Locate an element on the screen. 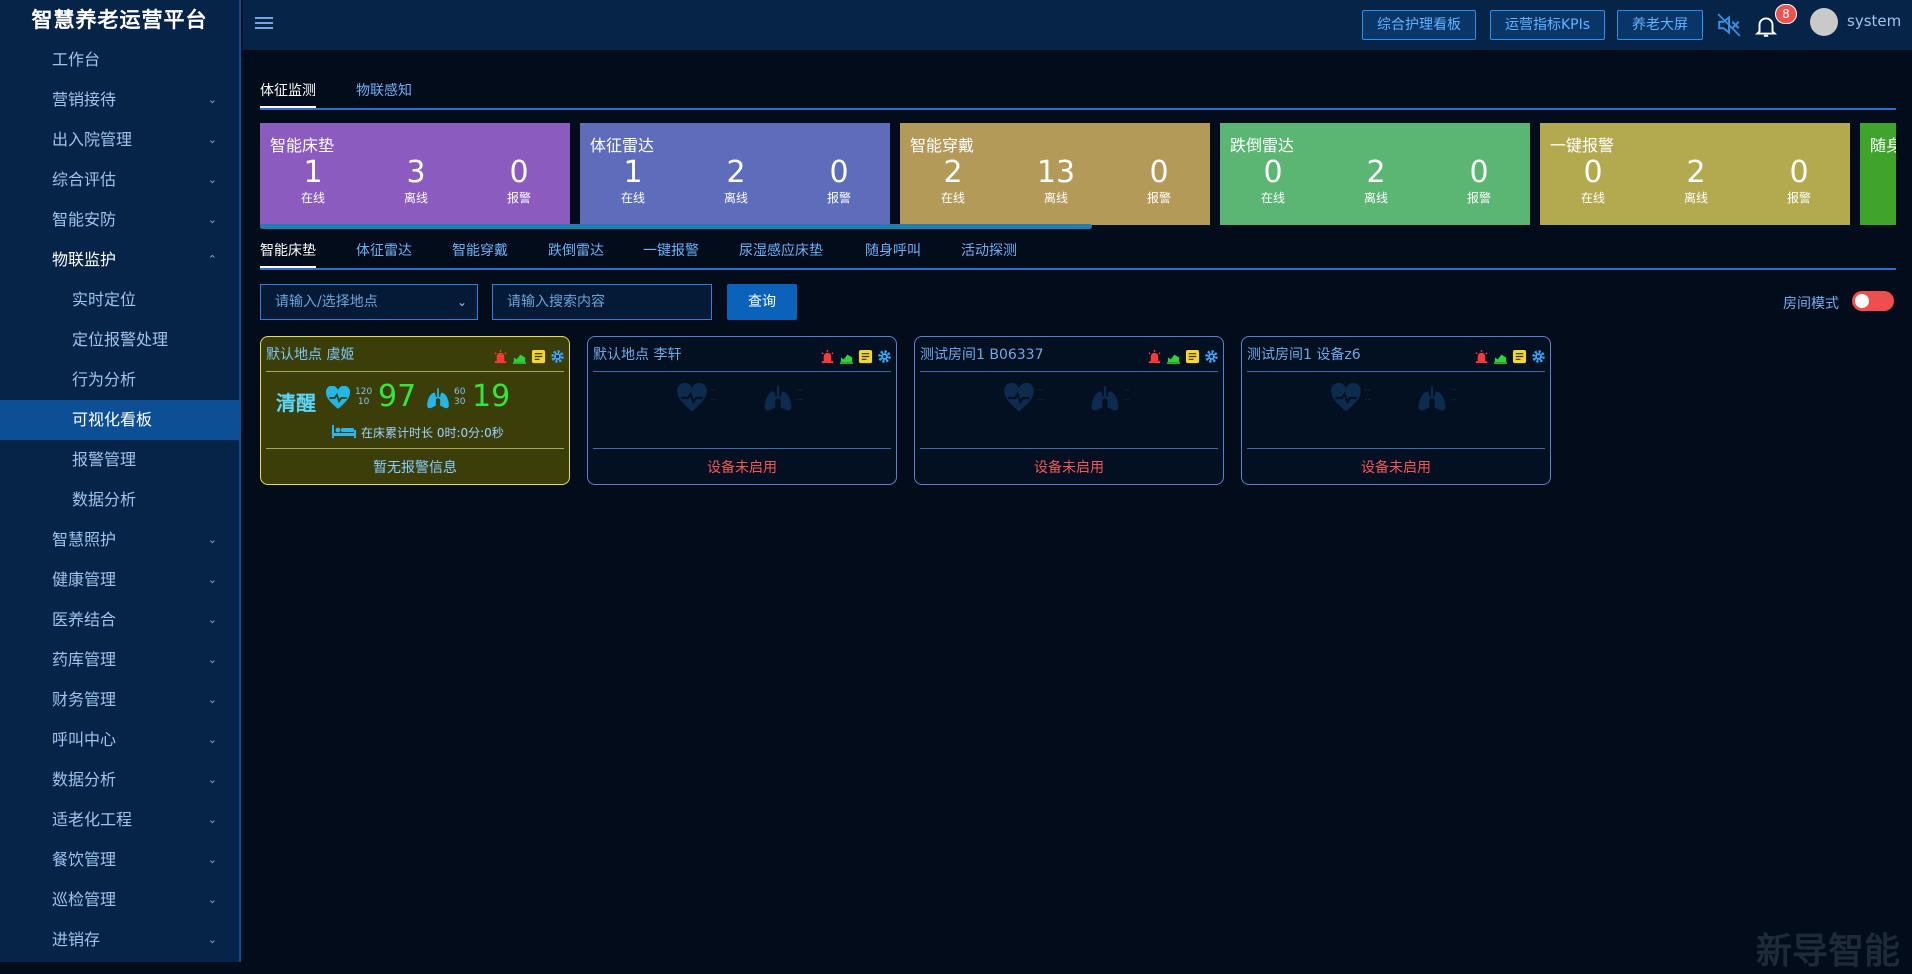 The image size is (1912, 974). sidebar-item: 财务管理 ⌄ is located at coordinates (119, 700).